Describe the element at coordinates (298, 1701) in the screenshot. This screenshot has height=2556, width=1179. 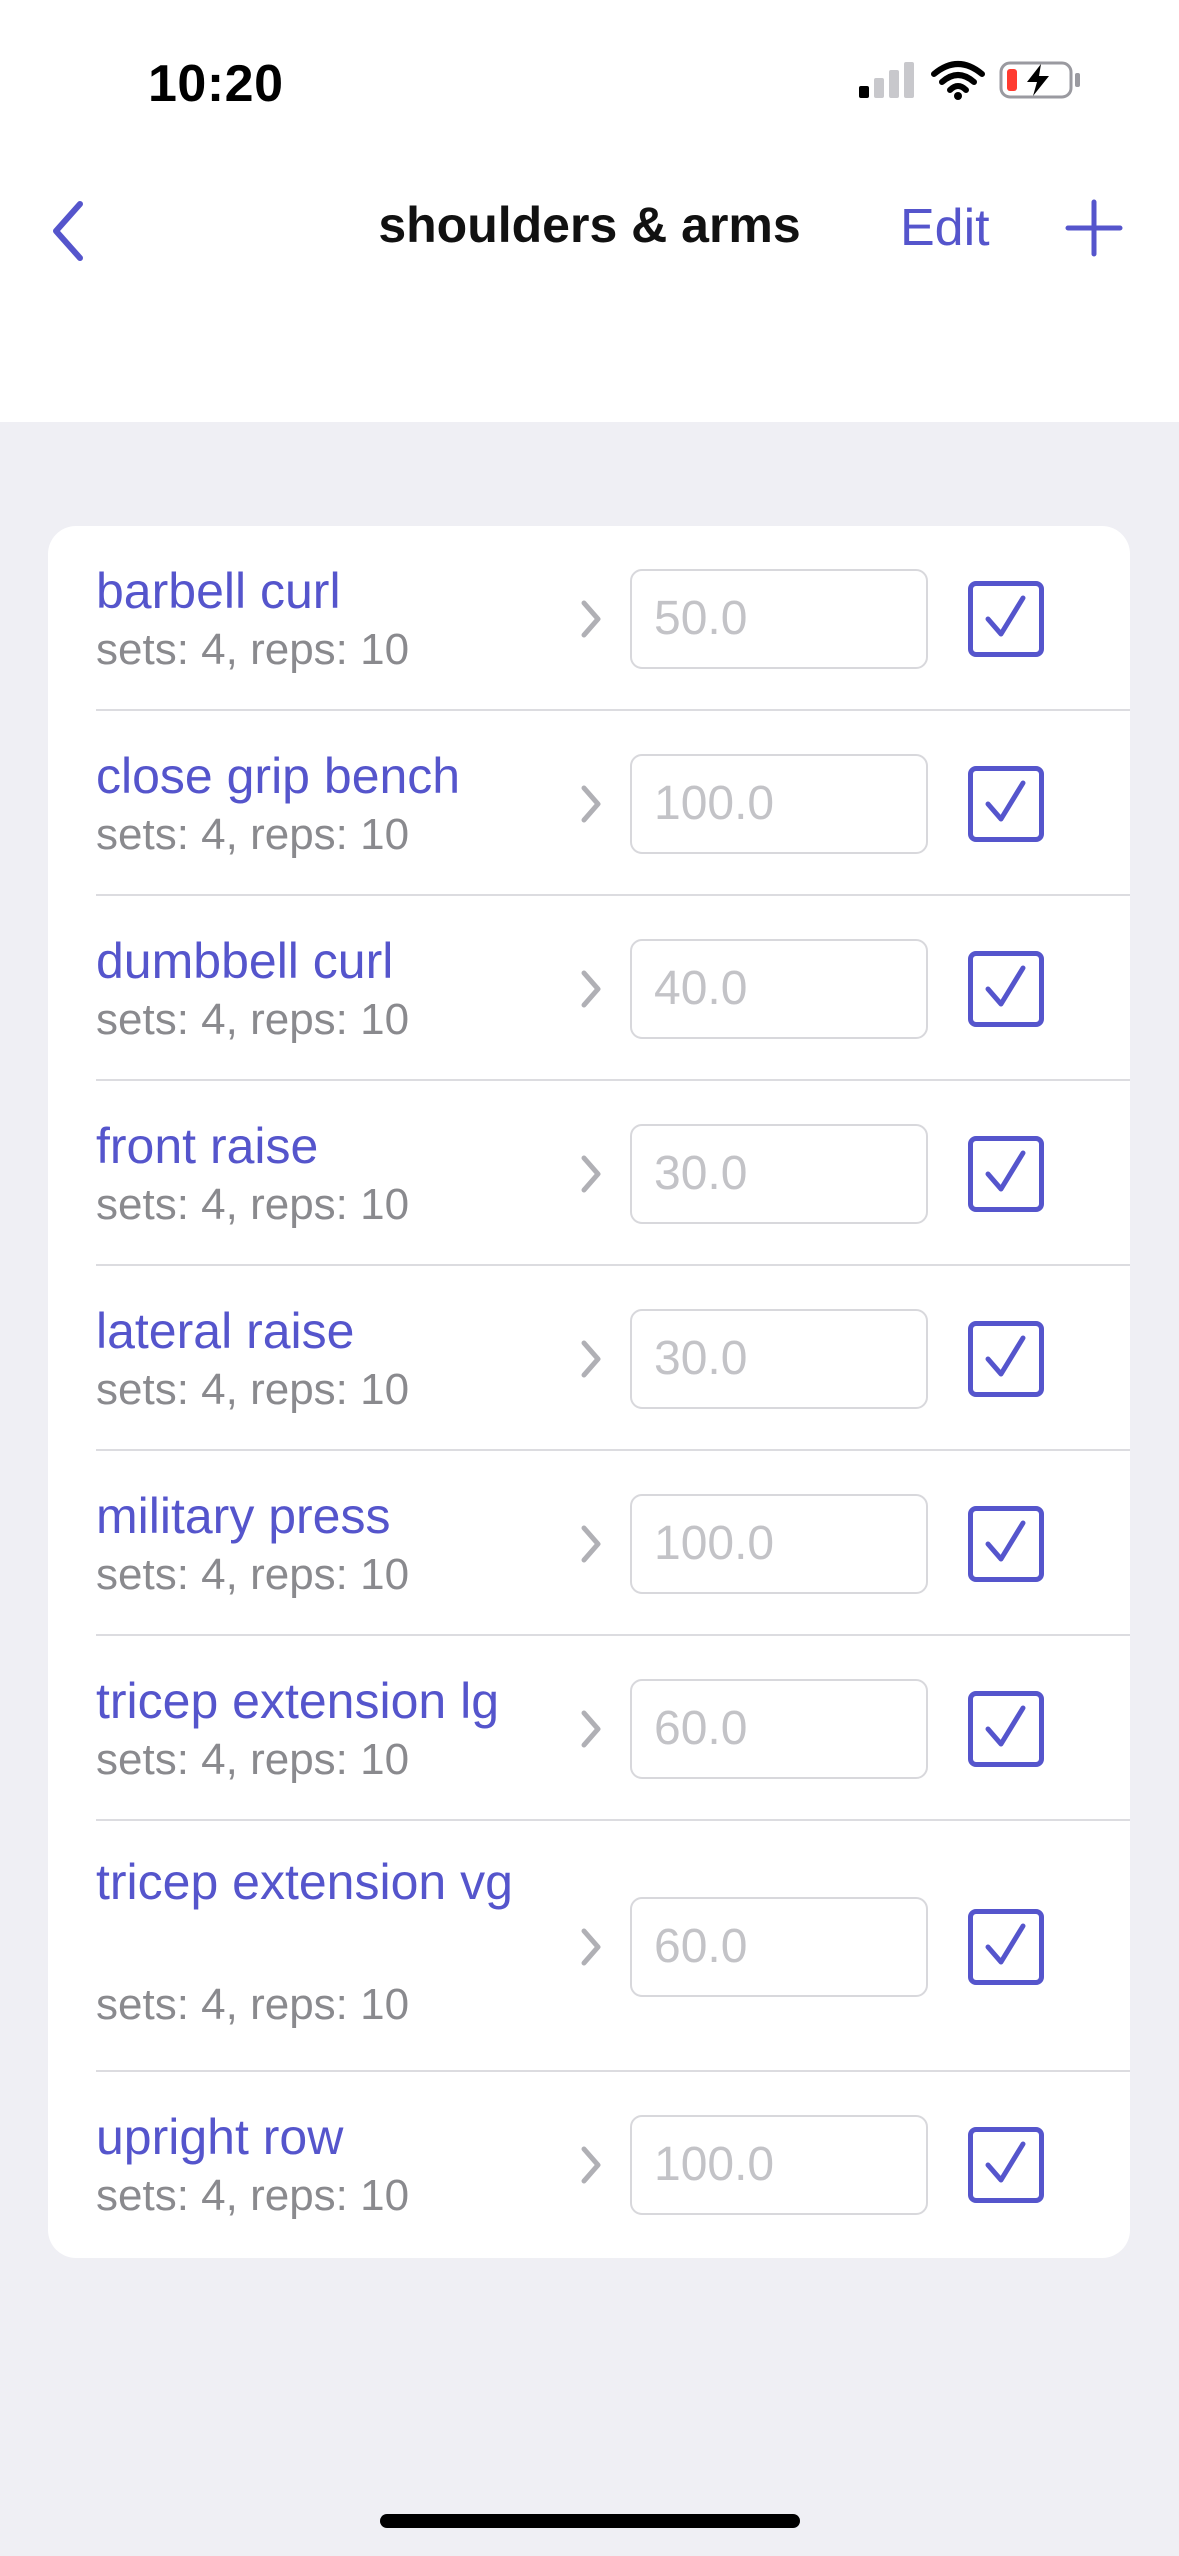
I see `exercise-name: tricep extension lg` at that location.